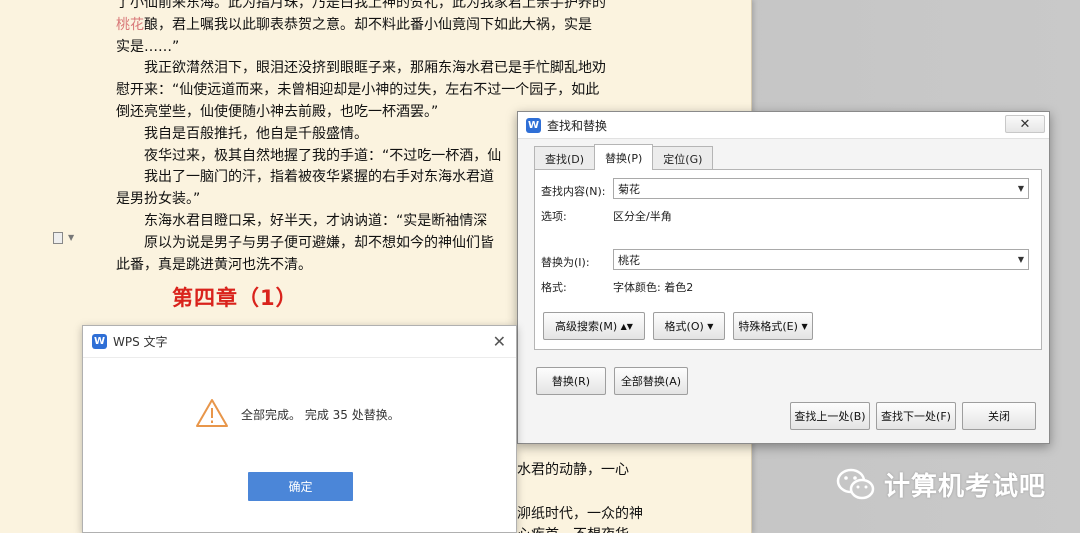 The image size is (1080, 533). What do you see at coordinates (653, 287) in the screenshot?
I see `format-value: 字体颜色: 着色2` at bounding box center [653, 287].